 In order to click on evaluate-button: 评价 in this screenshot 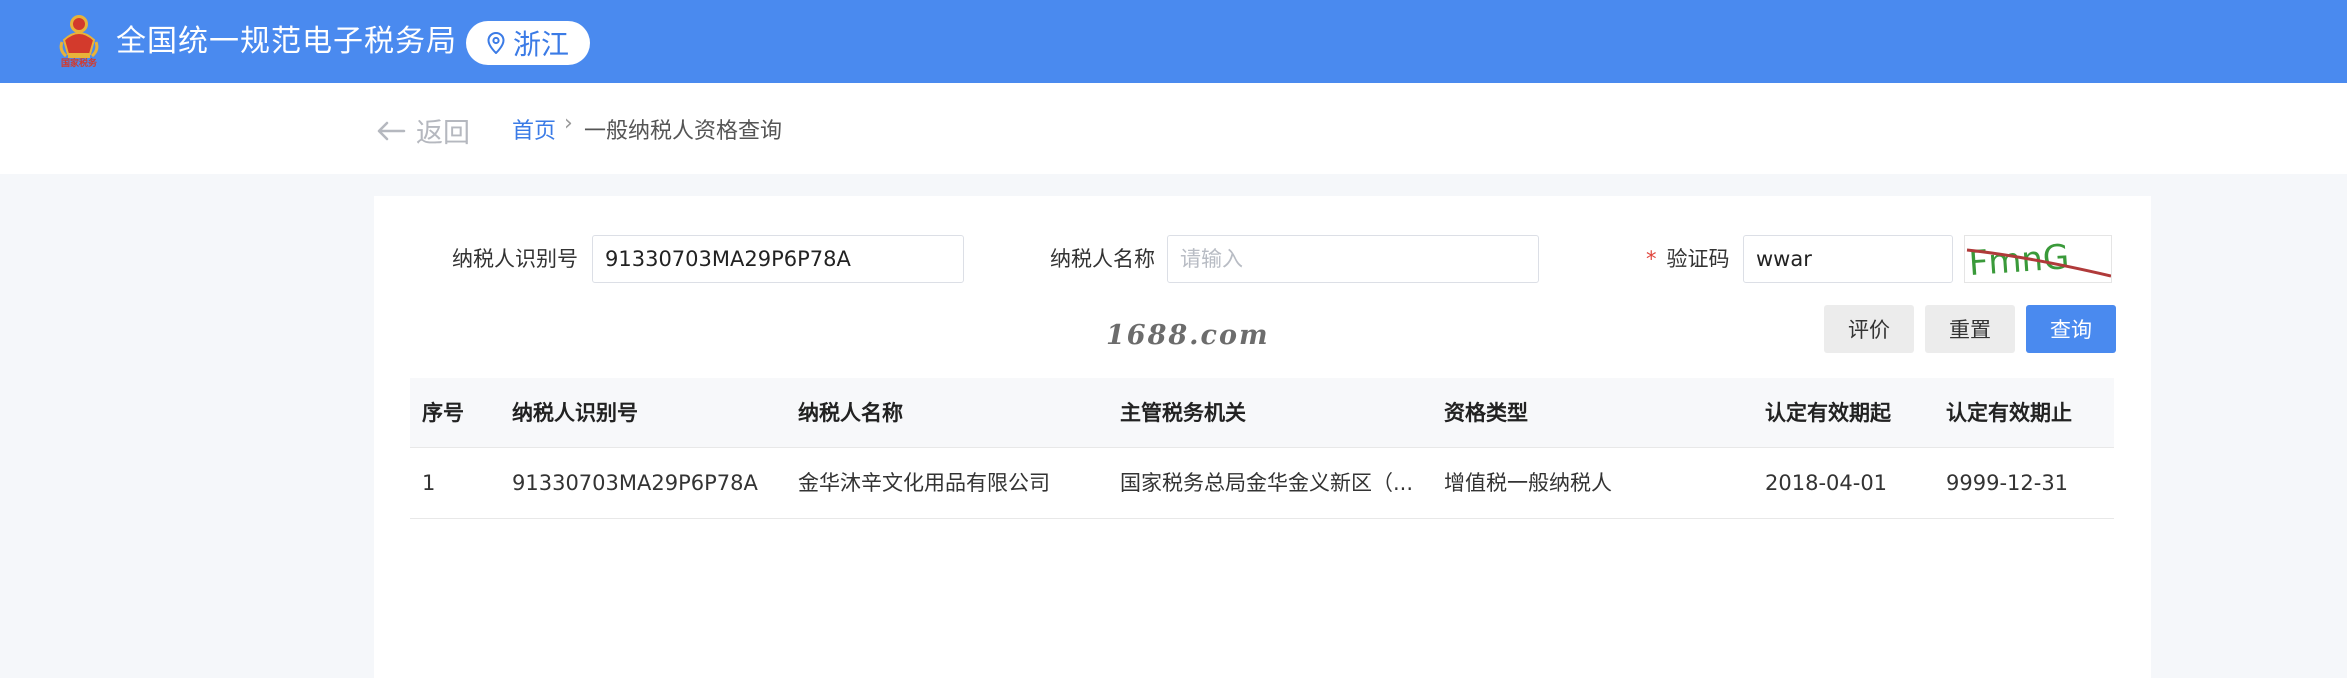, I will do `click(1869, 329)`.